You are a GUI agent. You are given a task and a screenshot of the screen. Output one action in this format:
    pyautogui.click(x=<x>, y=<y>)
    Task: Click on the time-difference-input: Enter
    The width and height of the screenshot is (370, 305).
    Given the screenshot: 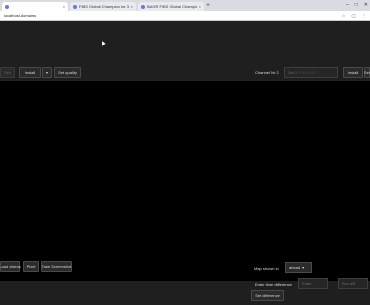 What is the action you would take?
    pyautogui.click(x=313, y=283)
    